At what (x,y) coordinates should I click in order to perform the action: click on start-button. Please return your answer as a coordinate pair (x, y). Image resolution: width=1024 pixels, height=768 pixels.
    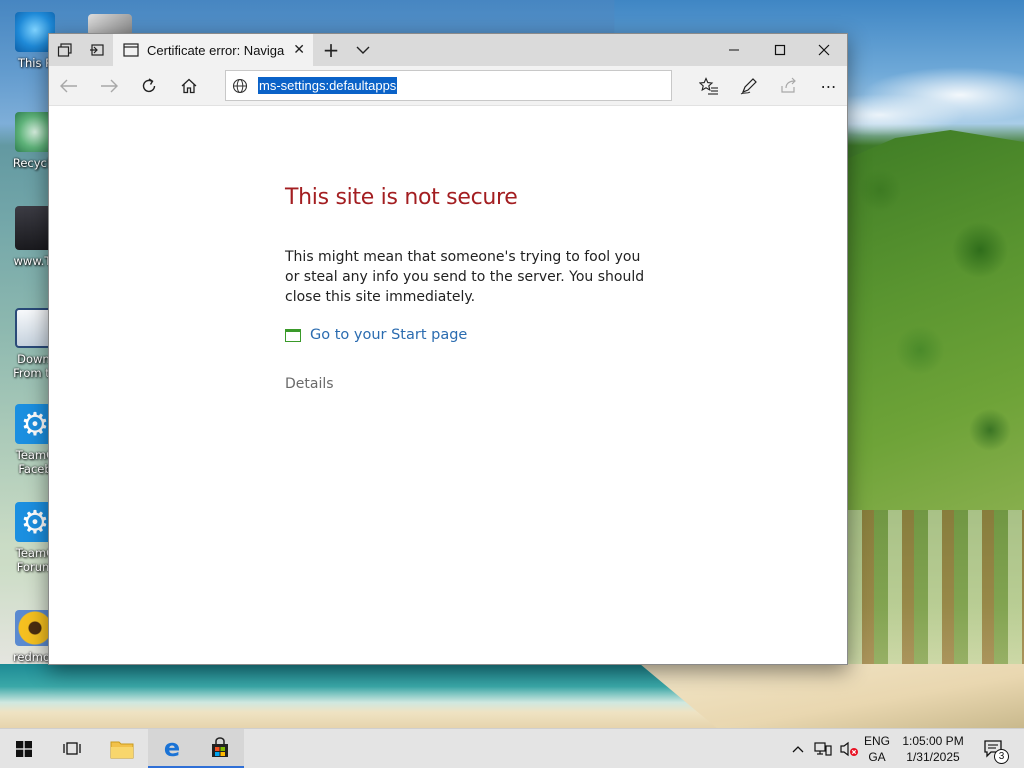
    Looking at the image, I should click on (24, 748).